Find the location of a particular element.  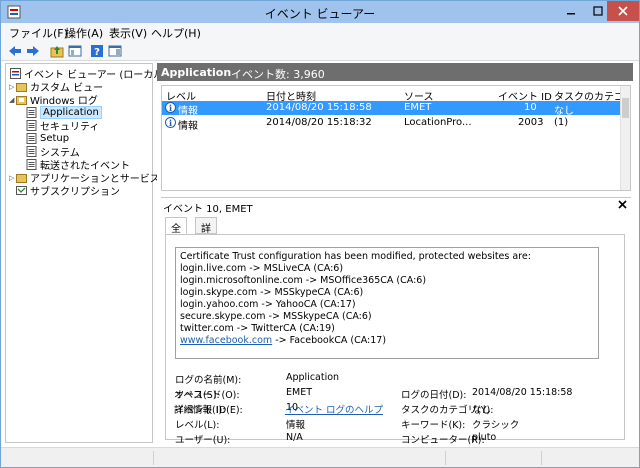

toolbar: ? is located at coordinates (320, 51).